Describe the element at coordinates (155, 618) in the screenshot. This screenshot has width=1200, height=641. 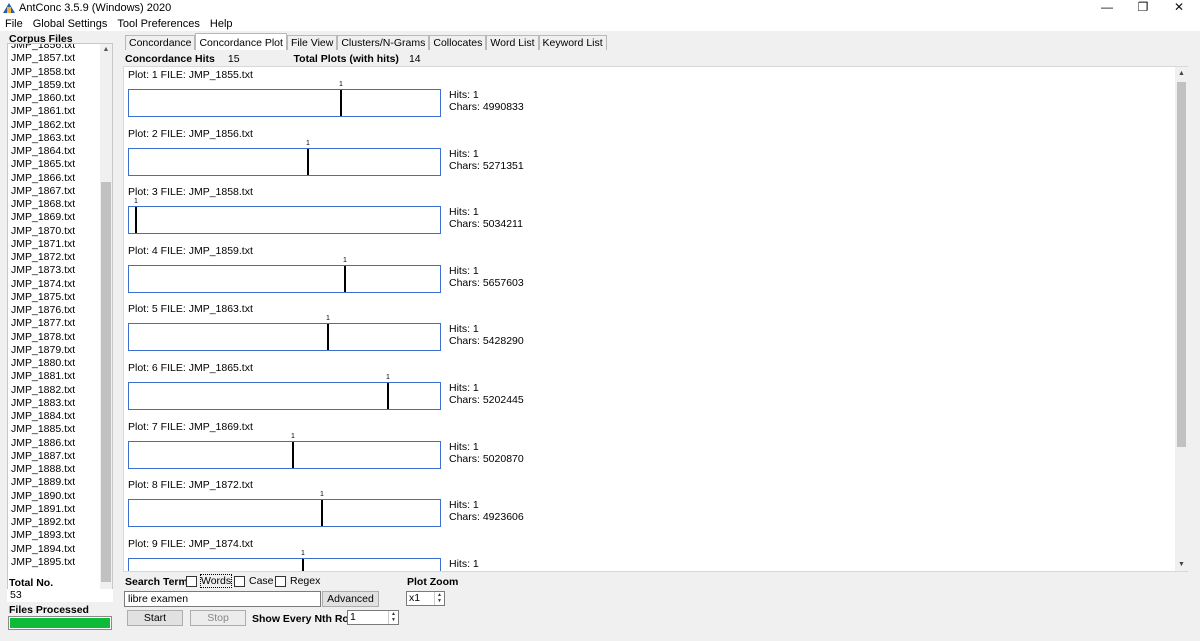
I see `start-button: Start` at that location.